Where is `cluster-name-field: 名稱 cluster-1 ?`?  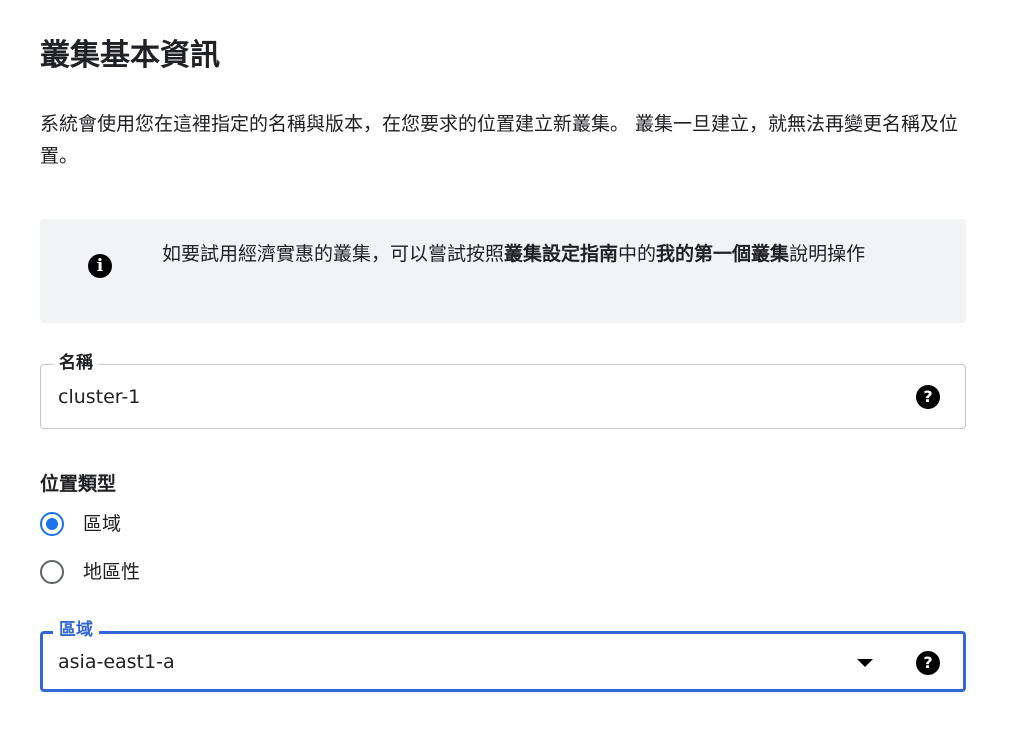 cluster-name-field: 名稱 cluster-1 ? is located at coordinates (503, 390).